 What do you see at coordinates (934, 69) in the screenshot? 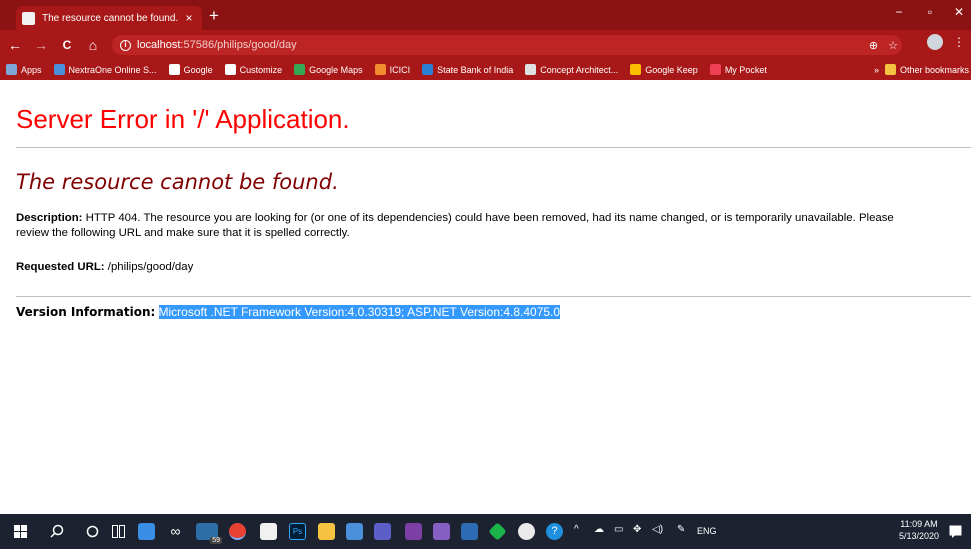
I see `other-bookmarks-label: Other bookmarks` at bounding box center [934, 69].